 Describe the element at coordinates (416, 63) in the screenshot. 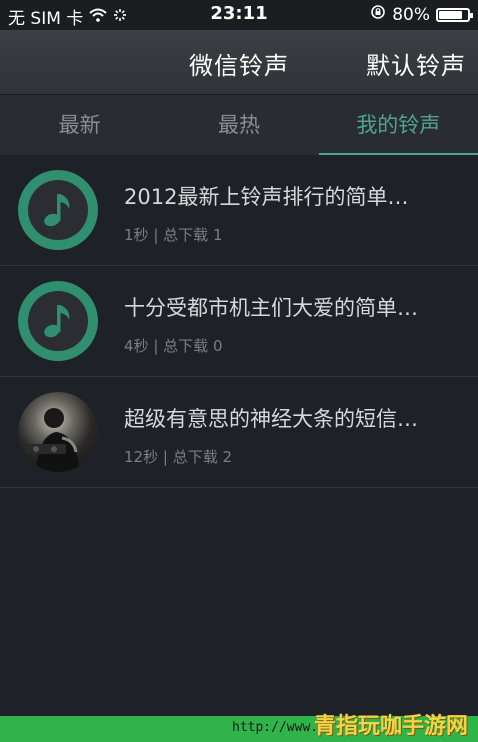

I see `default-ringtone-button: 默认铃声` at that location.